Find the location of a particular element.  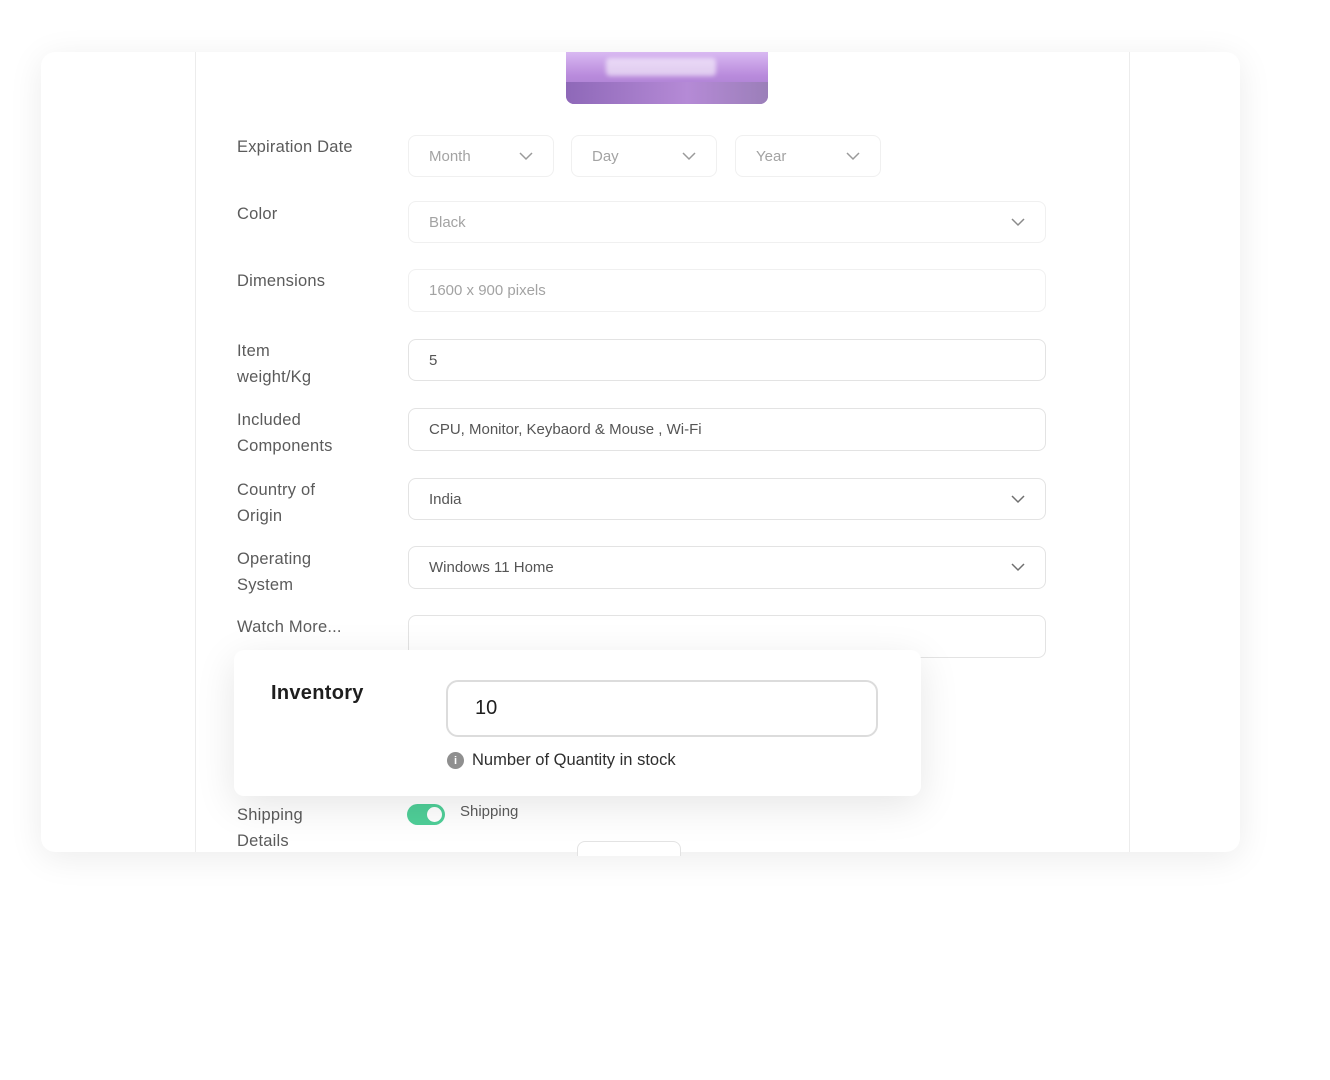

color-label: Color is located at coordinates (257, 214).